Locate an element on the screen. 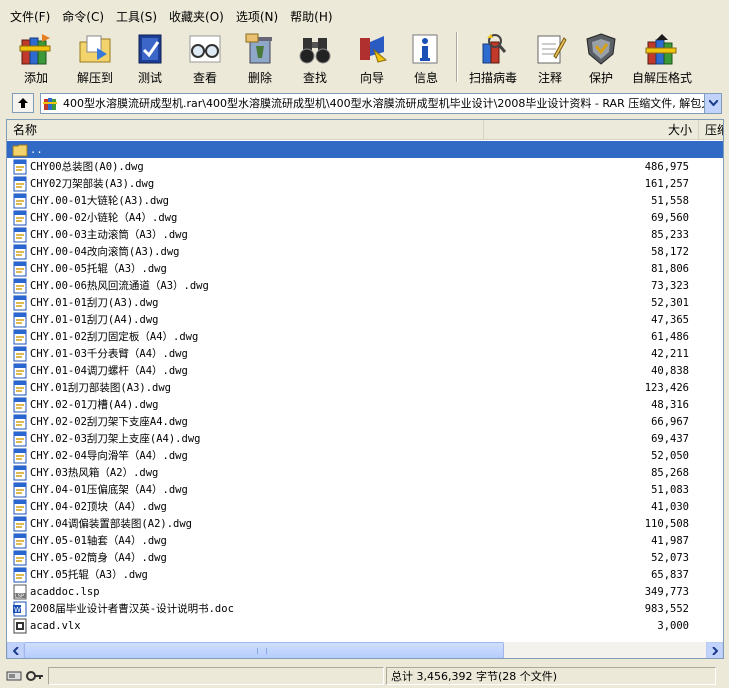 The height and width of the screenshot is (688, 729). wizard-button: 向导 is located at coordinates (372, 58).